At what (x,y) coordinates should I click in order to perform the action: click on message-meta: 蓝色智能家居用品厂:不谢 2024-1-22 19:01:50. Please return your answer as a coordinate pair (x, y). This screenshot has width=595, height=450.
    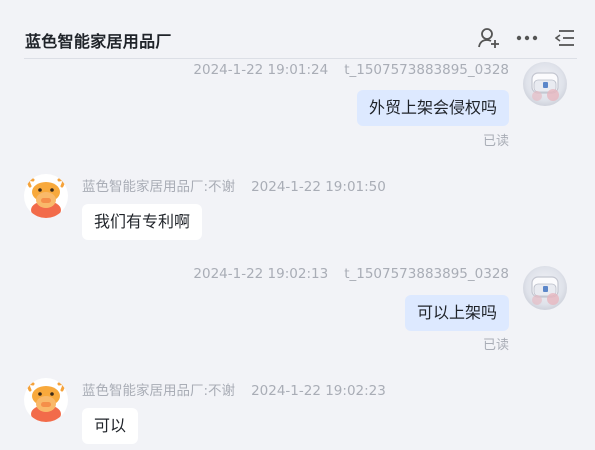
    Looking at the image, I should click on (234, 185).